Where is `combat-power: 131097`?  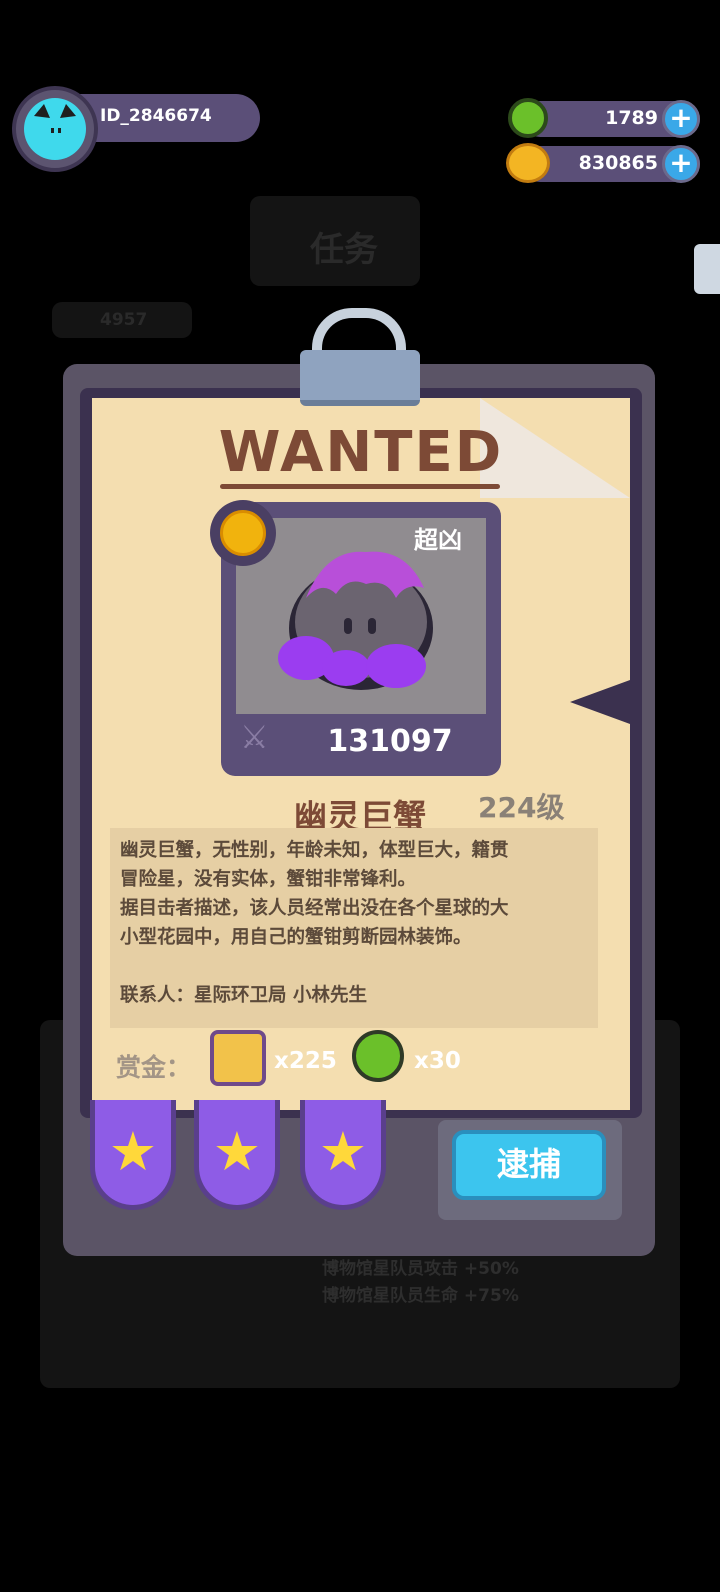 combat-power: 131097 is located at coordinates (390, 741).